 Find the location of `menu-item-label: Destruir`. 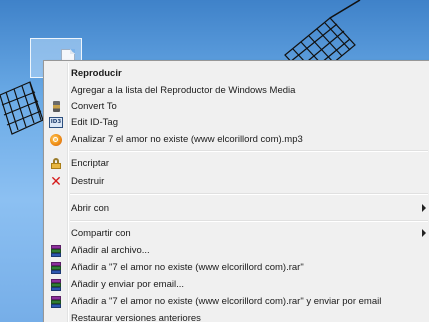

menu-item-label: Destruir is located at coordinates (88, 181).